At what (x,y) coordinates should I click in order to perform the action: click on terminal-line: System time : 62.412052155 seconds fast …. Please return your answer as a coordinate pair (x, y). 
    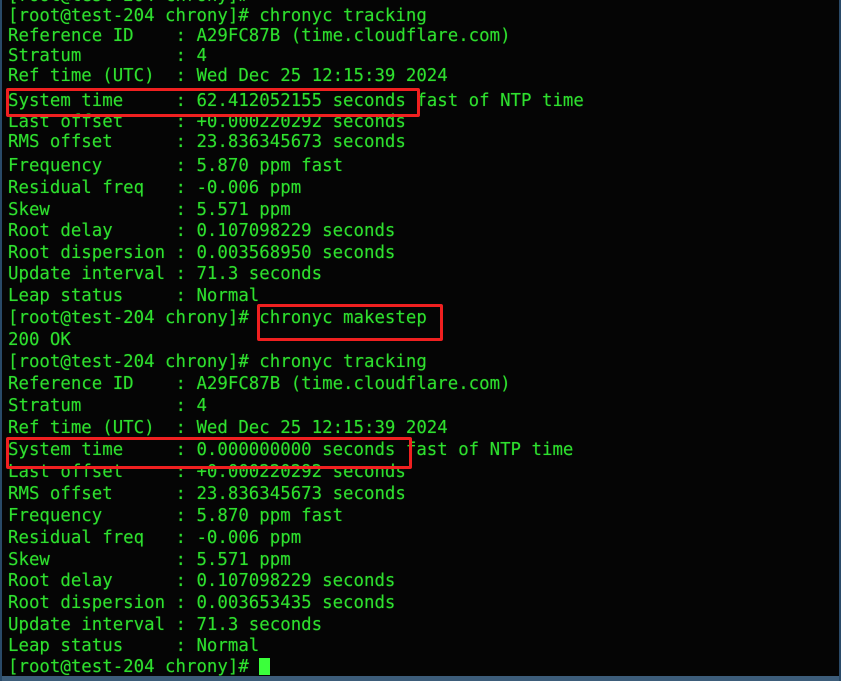
    Looking at the image, I should click on (296, 101).